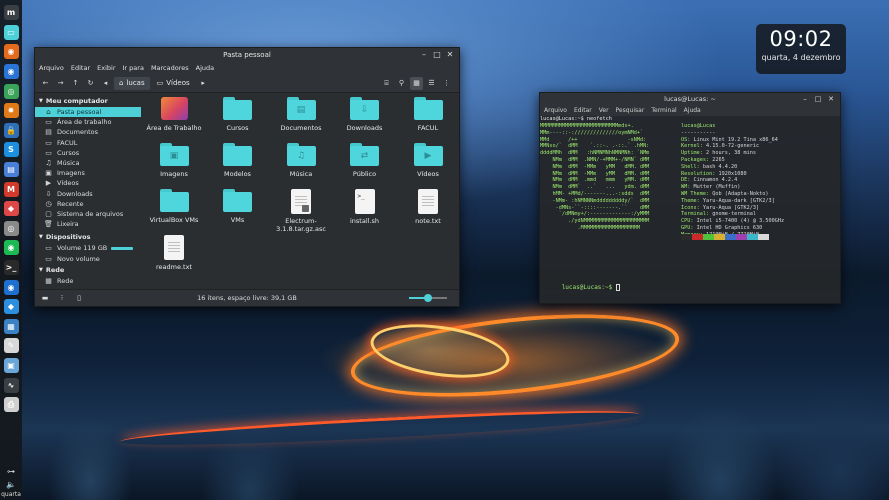  I want to click on file-item: ⇩ Downloads, so click(365, 114).